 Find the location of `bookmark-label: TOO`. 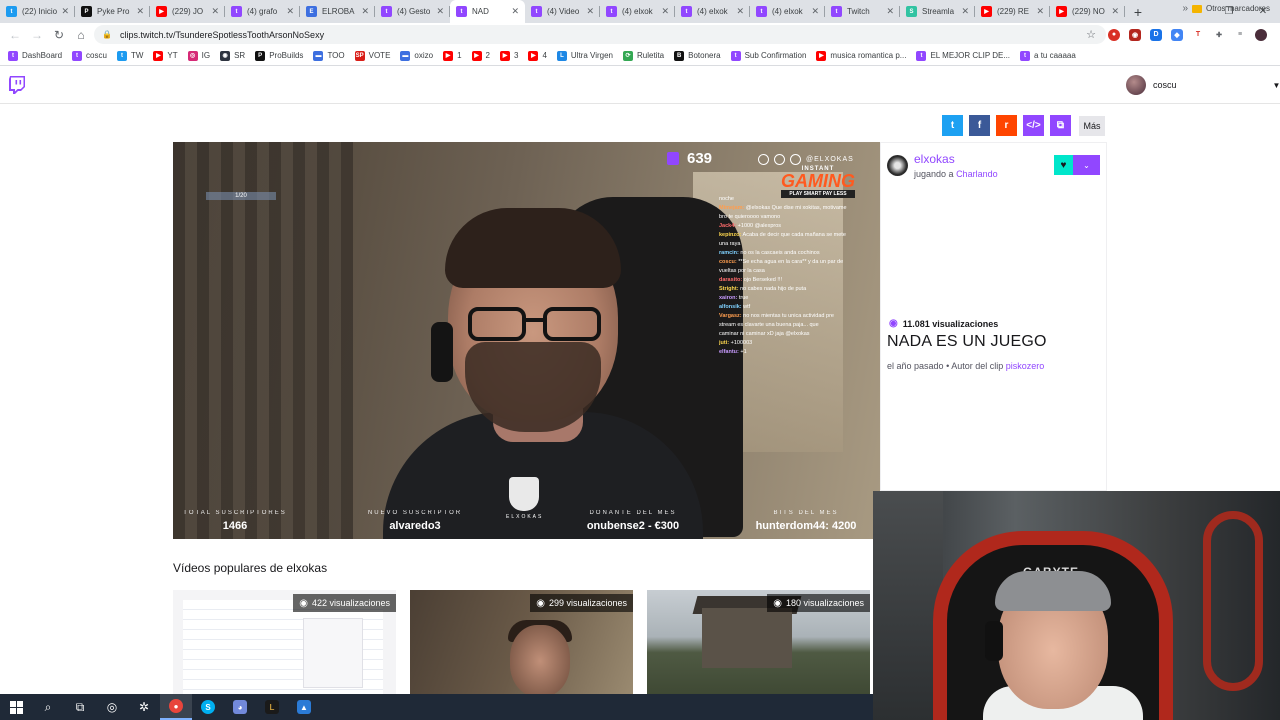

bookmark-label: TOO is located at coordinates (336, 55).